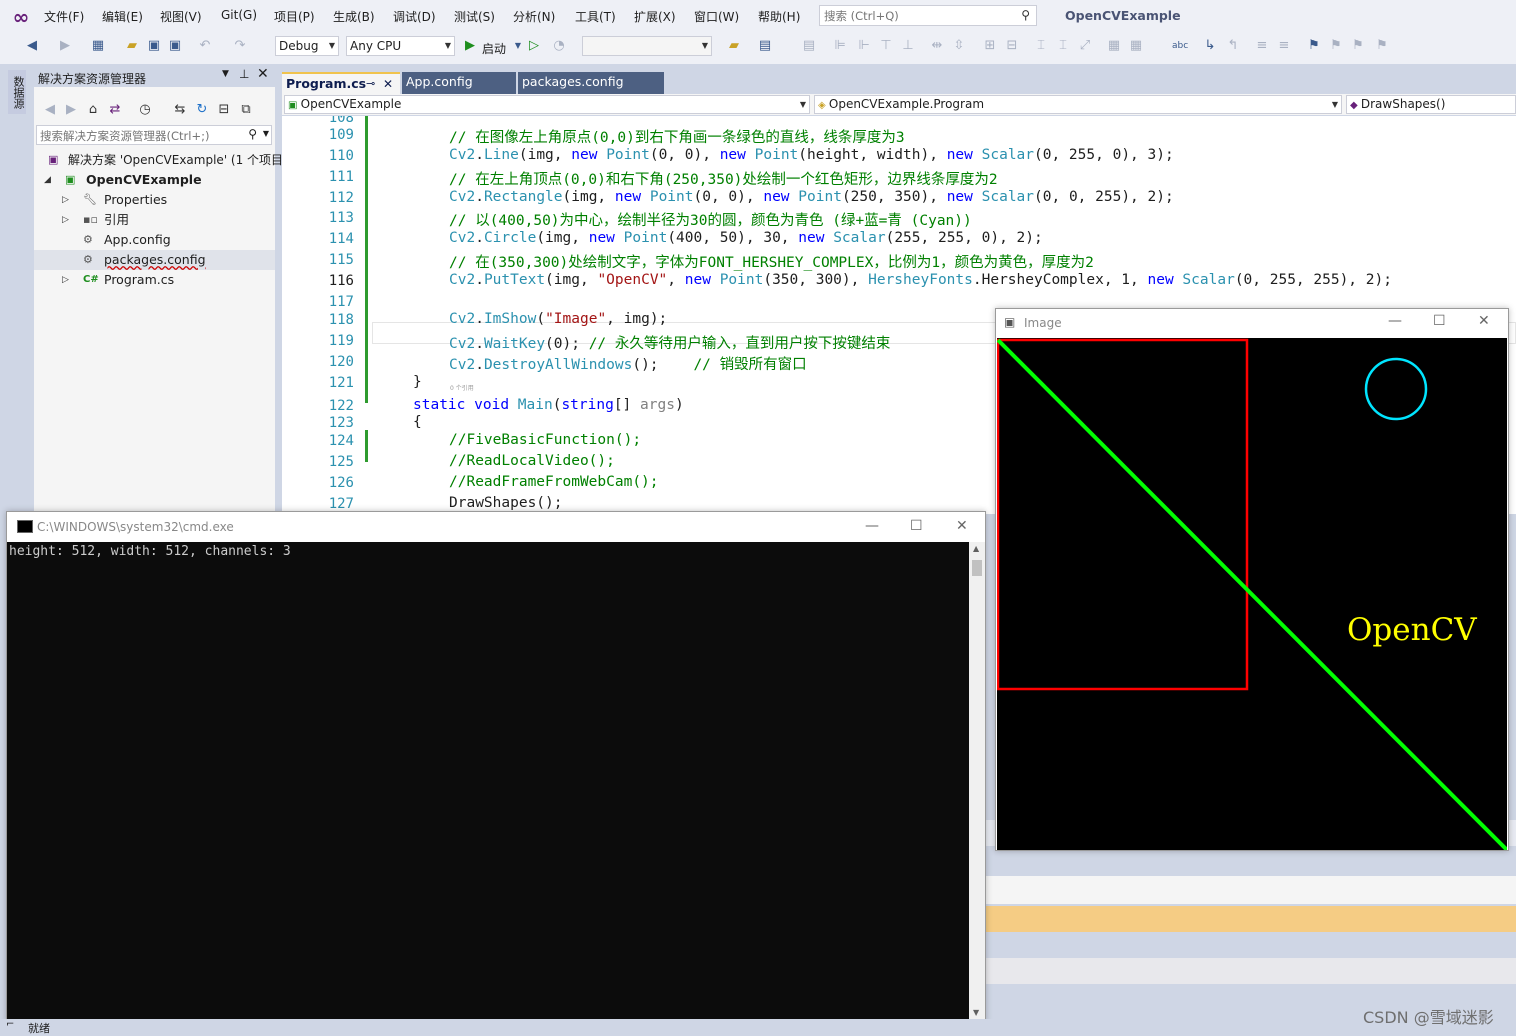 Image resolution: width=1516 pixels, height=1036 pixels. I want to click on start-button-label: 启动, so click(494, 48).